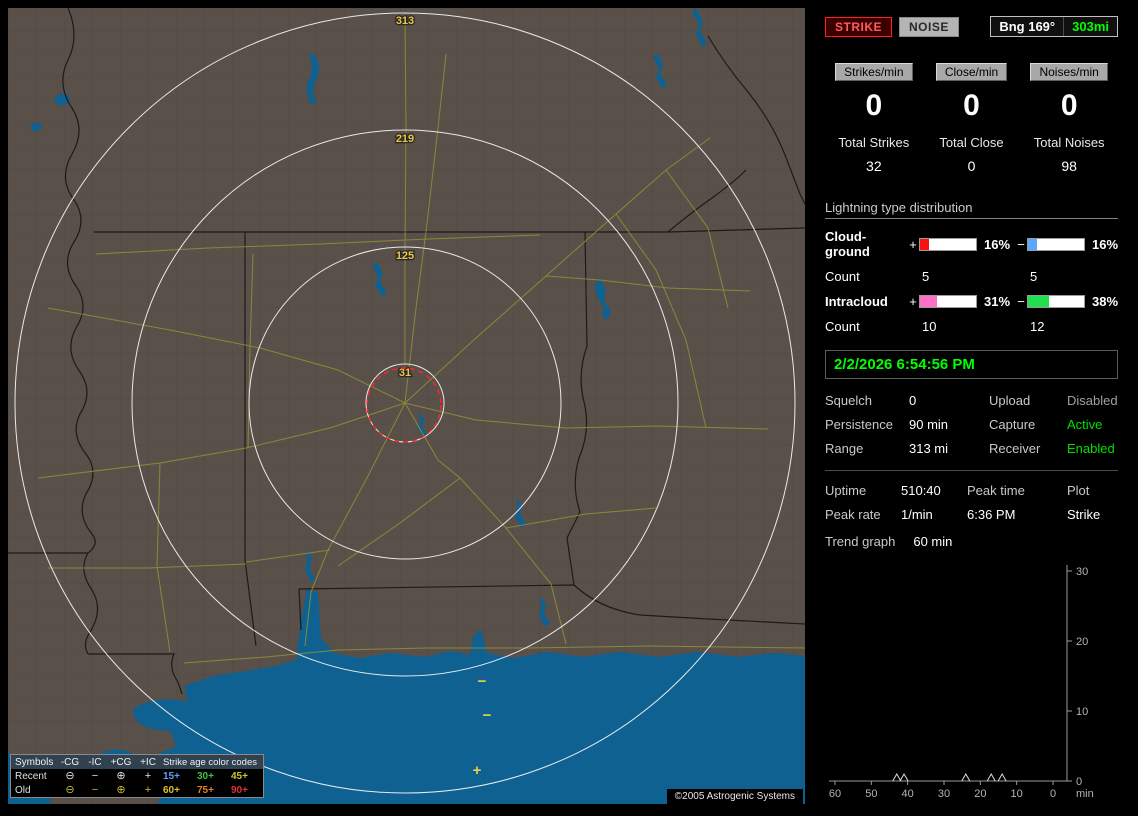  I want to click on strike-symbol: −, so click(482, 681).